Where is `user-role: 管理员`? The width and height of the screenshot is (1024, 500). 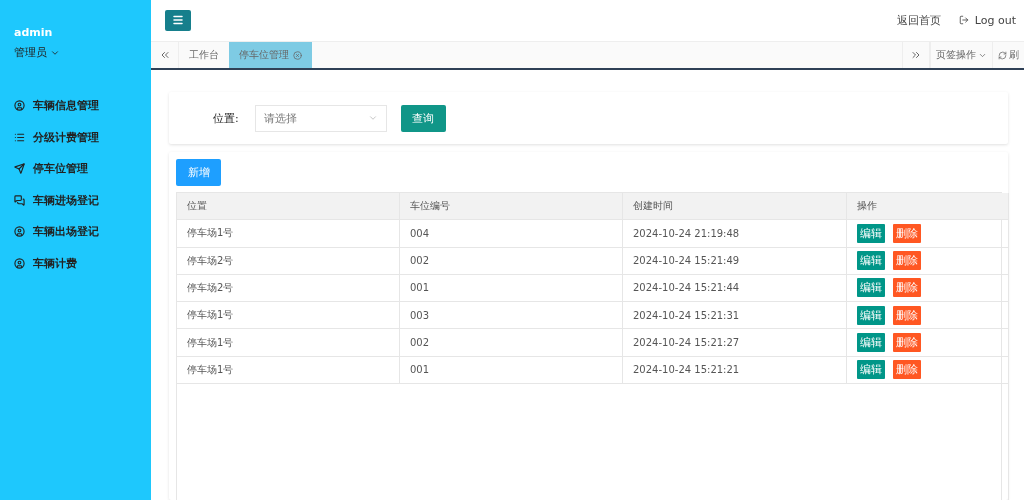 user-role: 管理员 is located at coordinates (30, 52).